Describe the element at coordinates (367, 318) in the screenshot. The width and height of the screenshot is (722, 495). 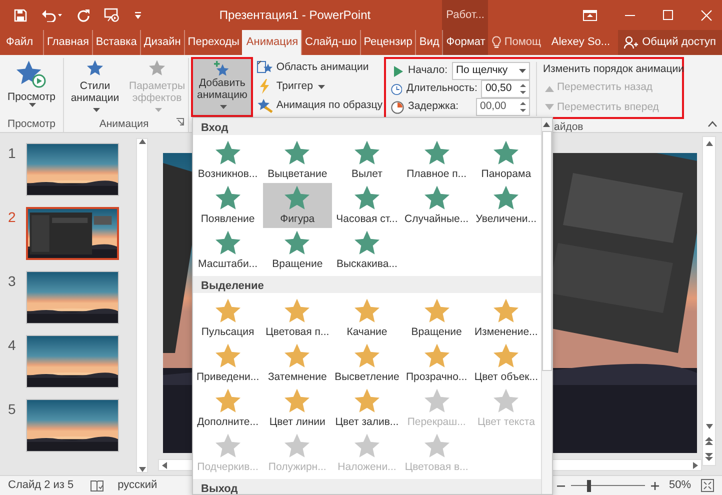
I see `animation-effect: Качание` at that location.